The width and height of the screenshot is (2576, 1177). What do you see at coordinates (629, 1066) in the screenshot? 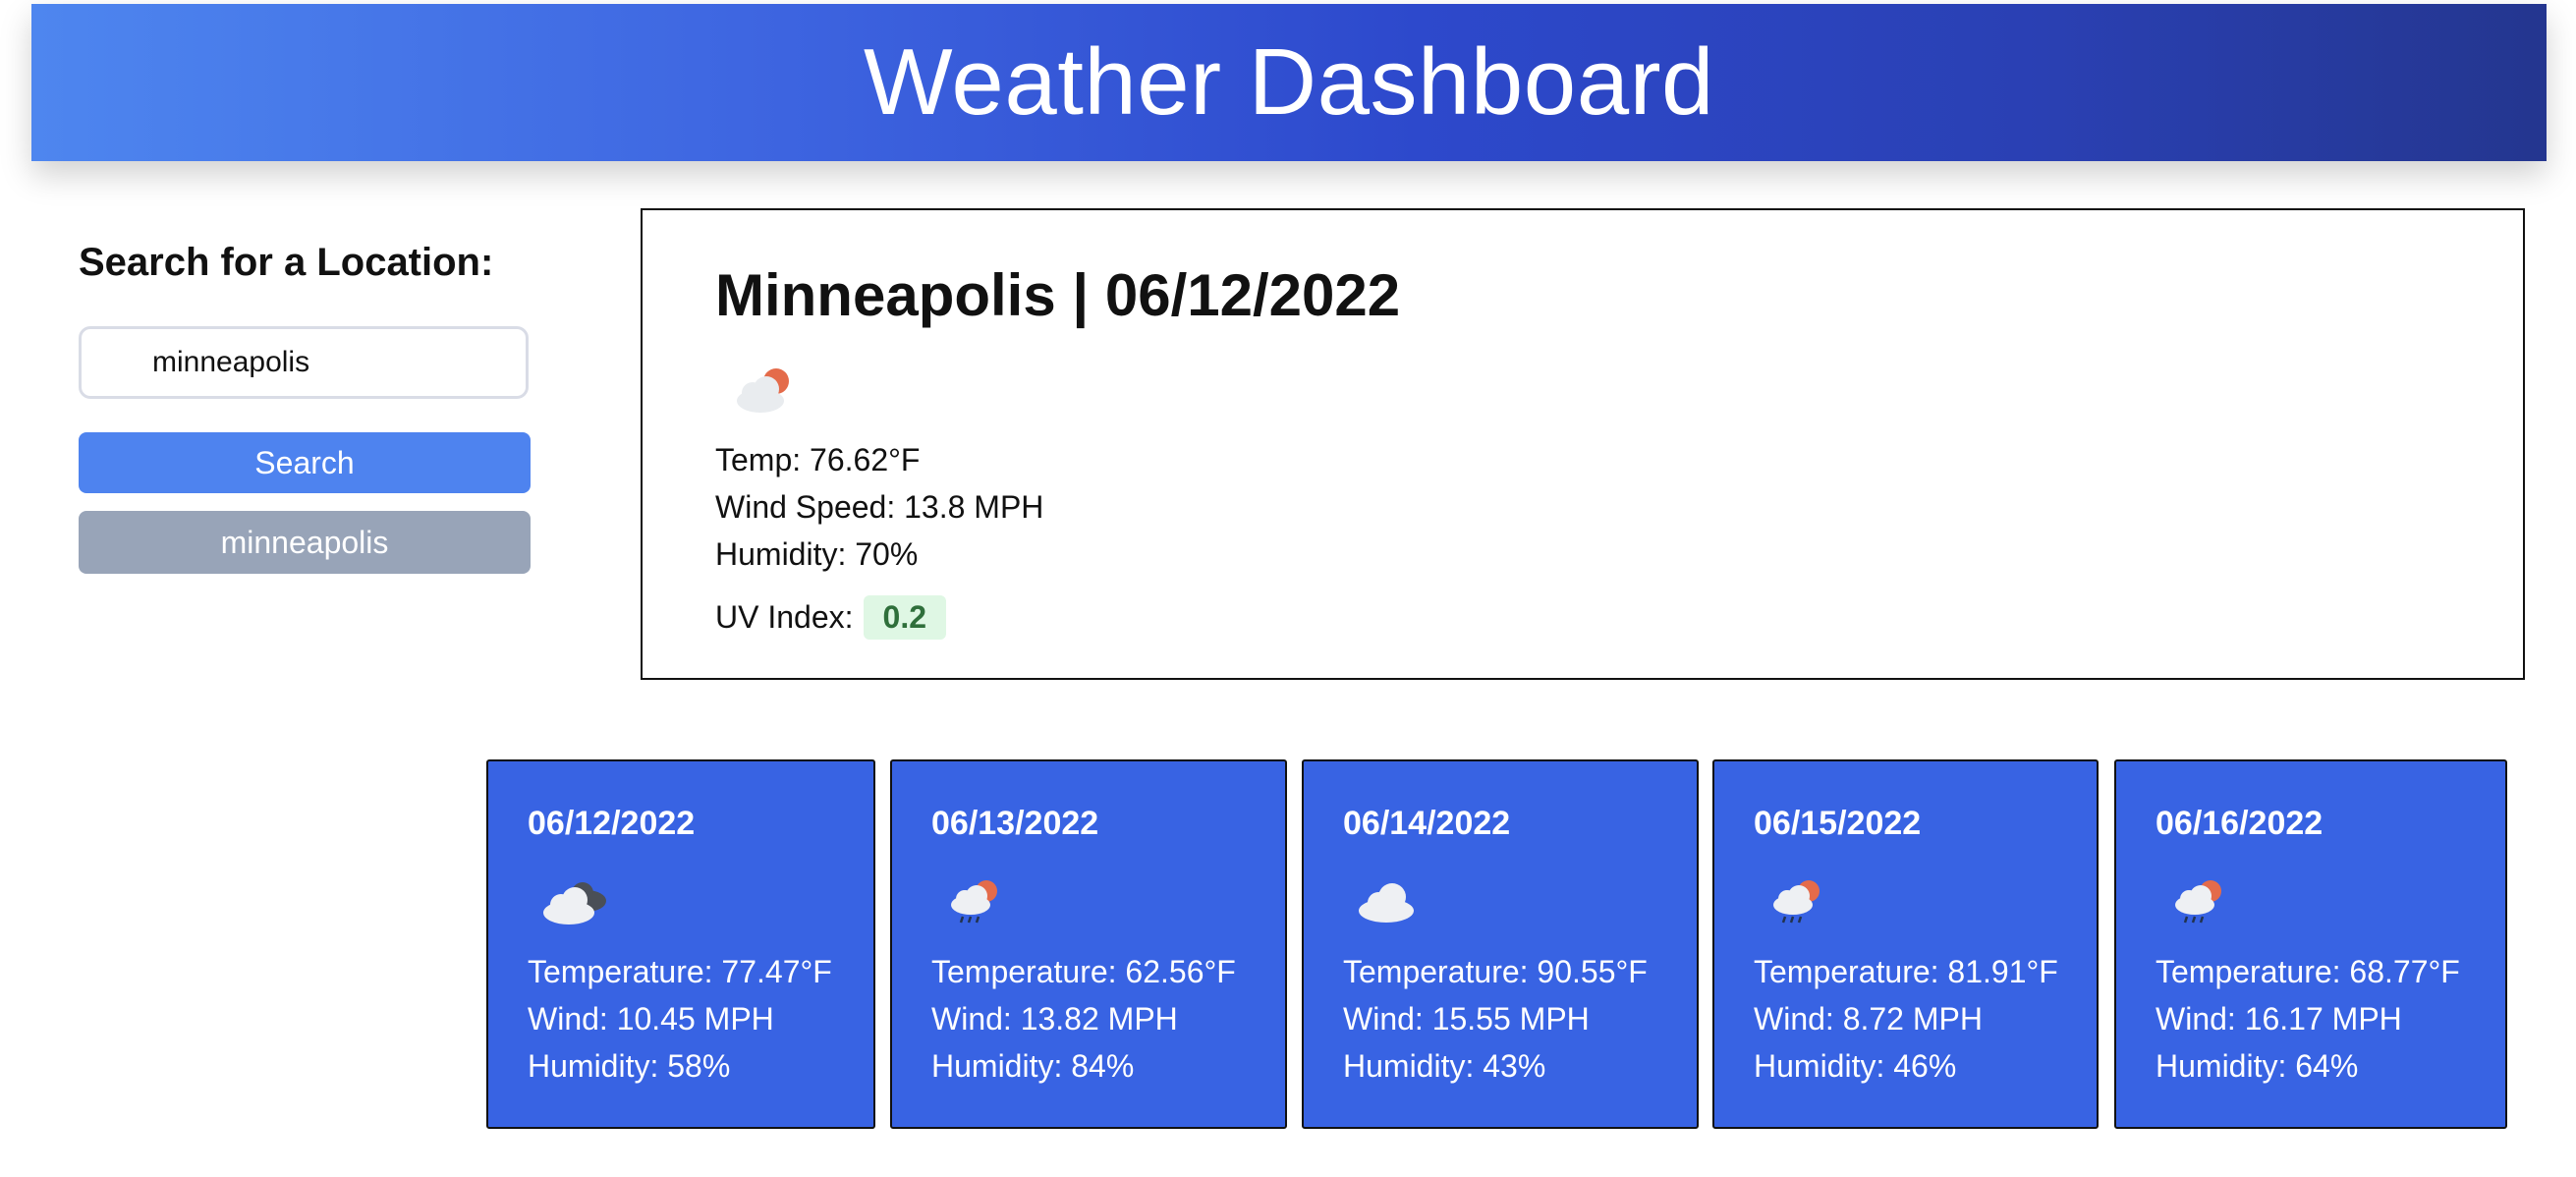
I see `forecast-humidity: Humidity: 58%` at bounding box center [629, 1066].